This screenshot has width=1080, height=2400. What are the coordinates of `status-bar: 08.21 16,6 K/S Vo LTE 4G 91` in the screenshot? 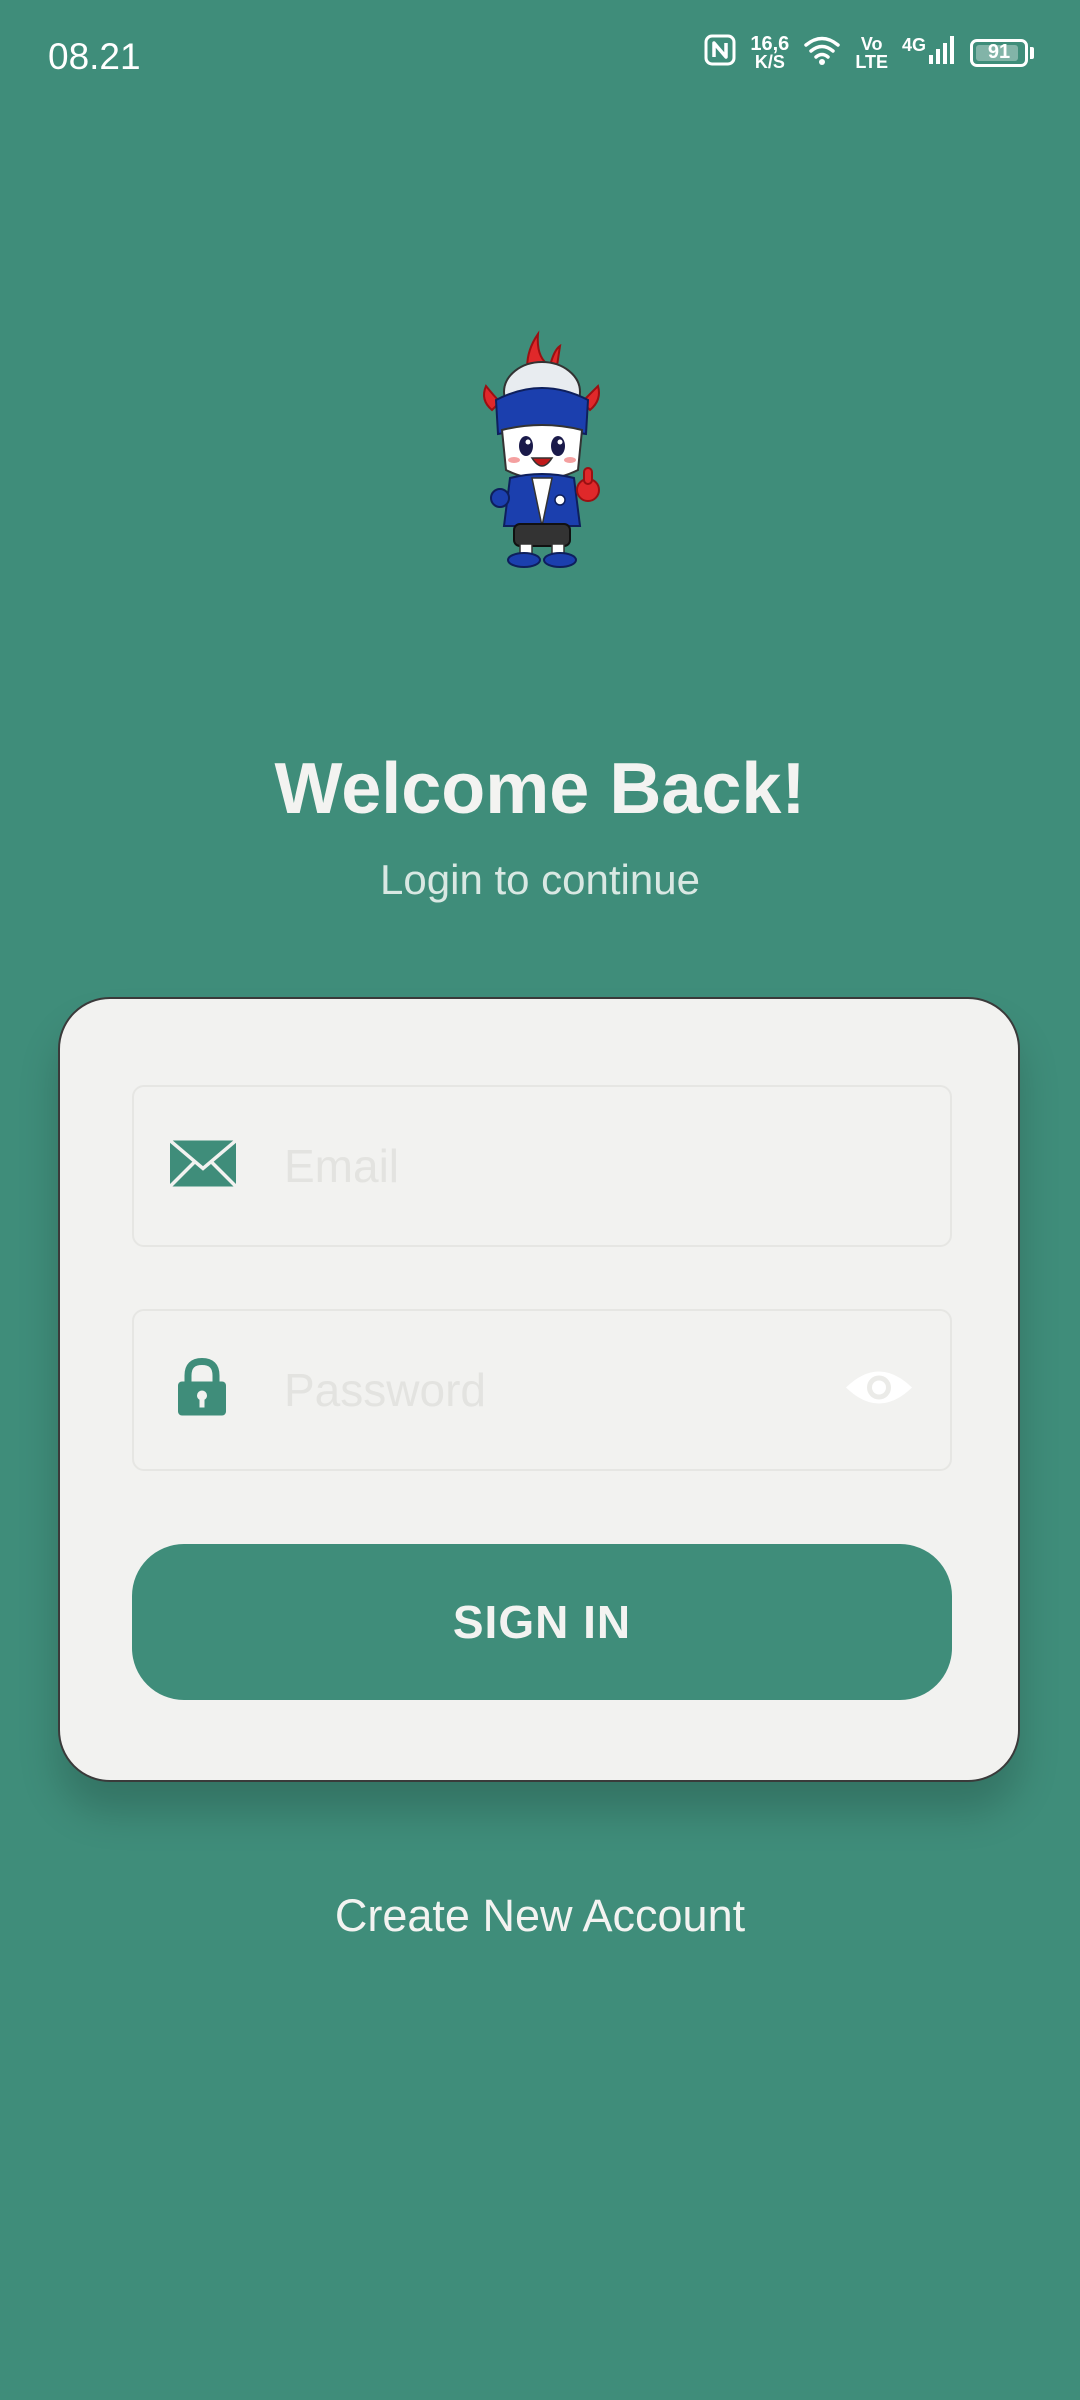 It's located at (540, 57).